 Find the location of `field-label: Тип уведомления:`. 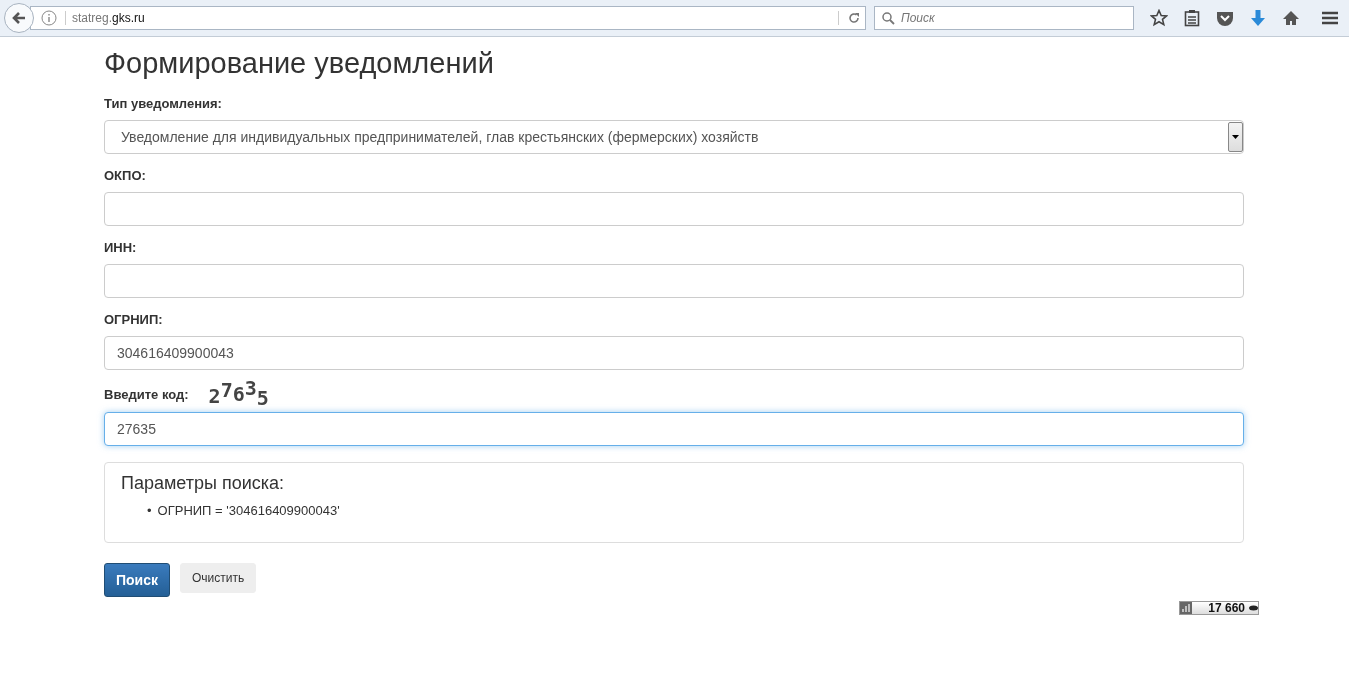

field-label: Тип уведомления: is located at coordinates (163, 103).